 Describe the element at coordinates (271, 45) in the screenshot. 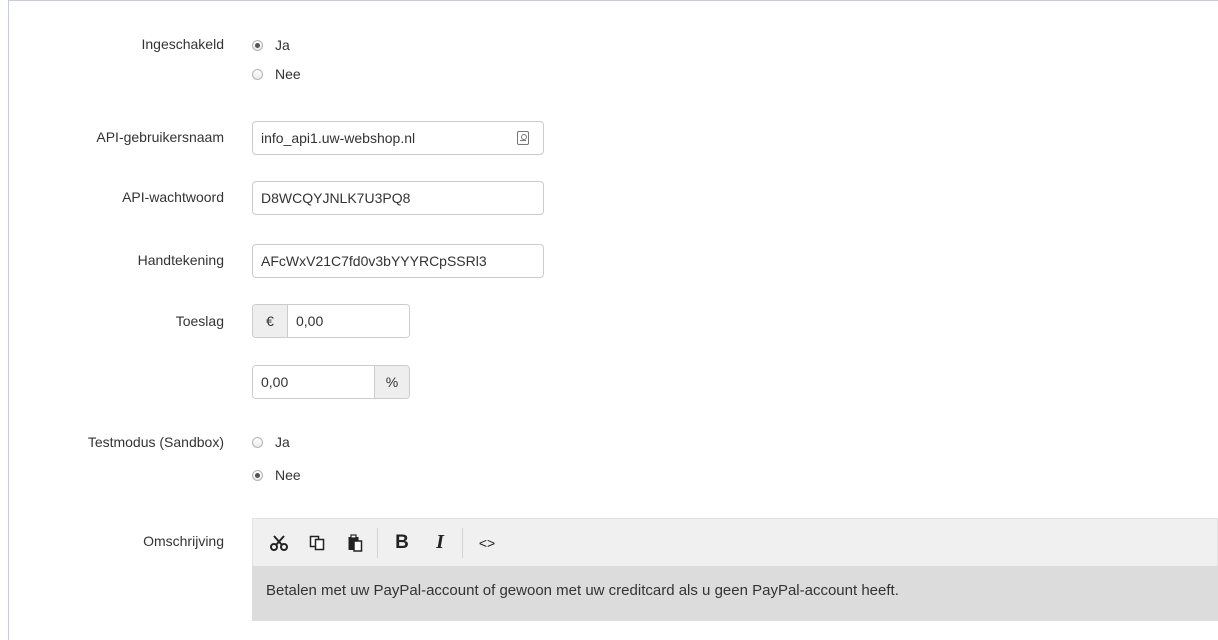

I see `enabled-option-yes: Ja` at that location.